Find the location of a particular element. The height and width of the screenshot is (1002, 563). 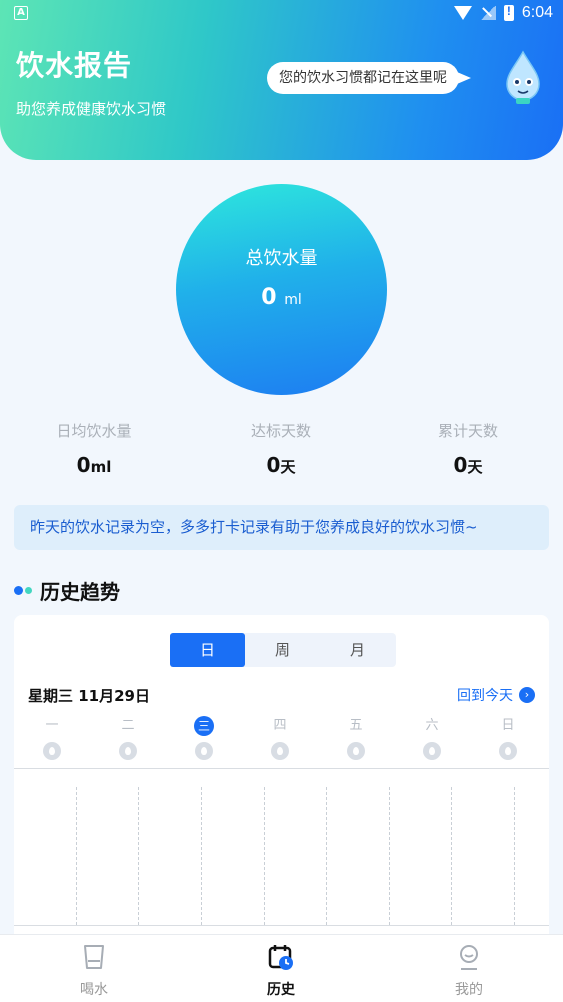

selected-date: 星期三 11月29日 is located at coordinates (89, 696).